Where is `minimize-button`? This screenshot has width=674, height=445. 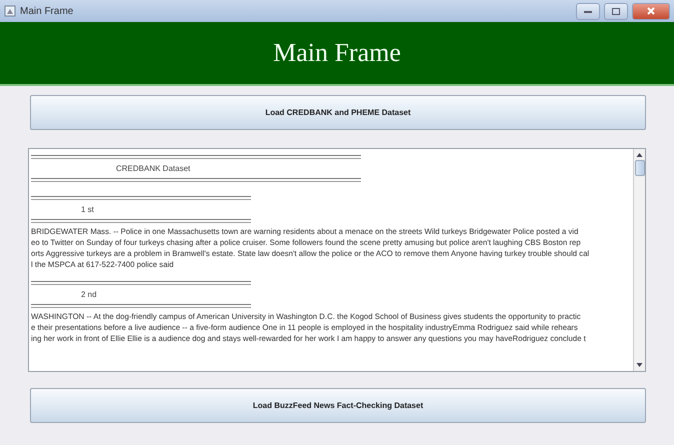
minimize-button is located at coordinates (588, 11).